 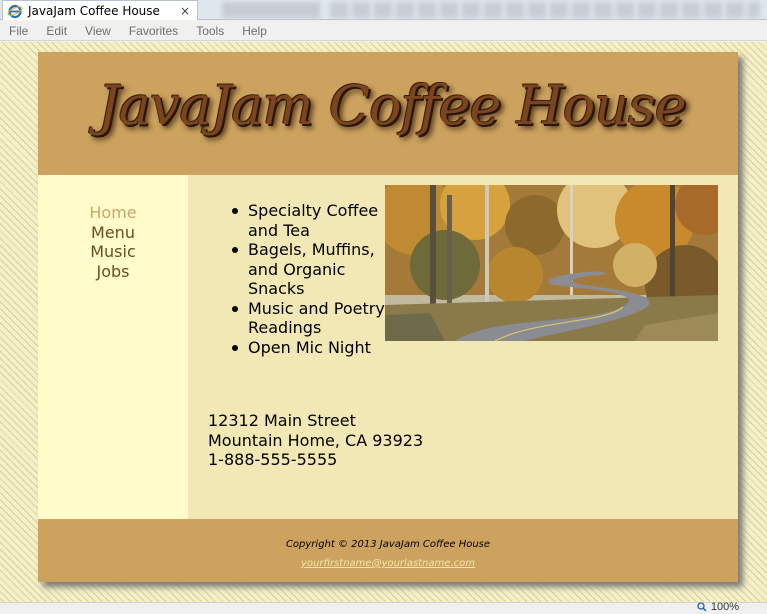 I want to click on browser-menu-bar: File Edit View Favorites Tools Help, so click(x=383, y=31).